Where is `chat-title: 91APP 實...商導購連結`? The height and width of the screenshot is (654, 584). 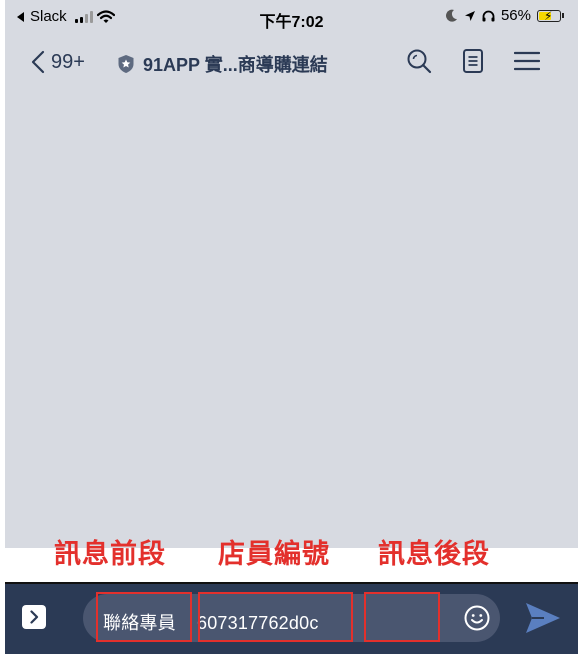 chat-title: 91APP 實...商導購連結 is located at coordinates (222, 64).